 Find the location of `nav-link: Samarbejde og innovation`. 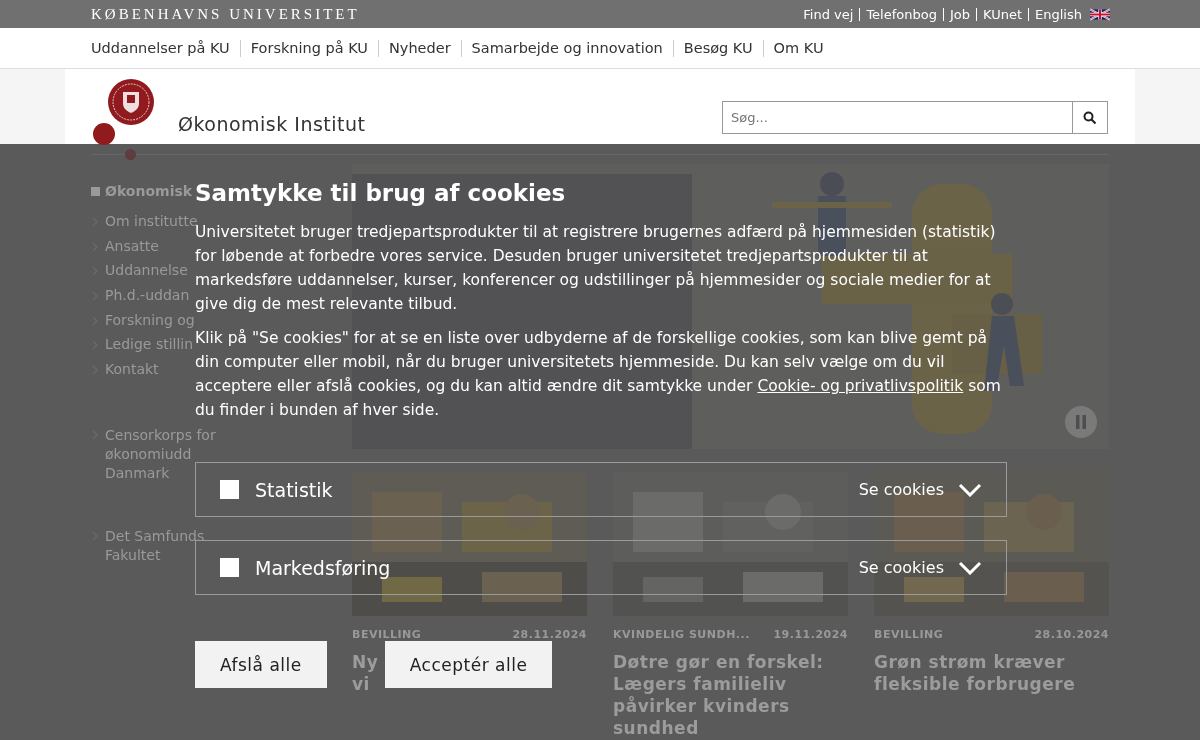

nav-link: Samarbejde og innovation is located at coordinates (566, 48).